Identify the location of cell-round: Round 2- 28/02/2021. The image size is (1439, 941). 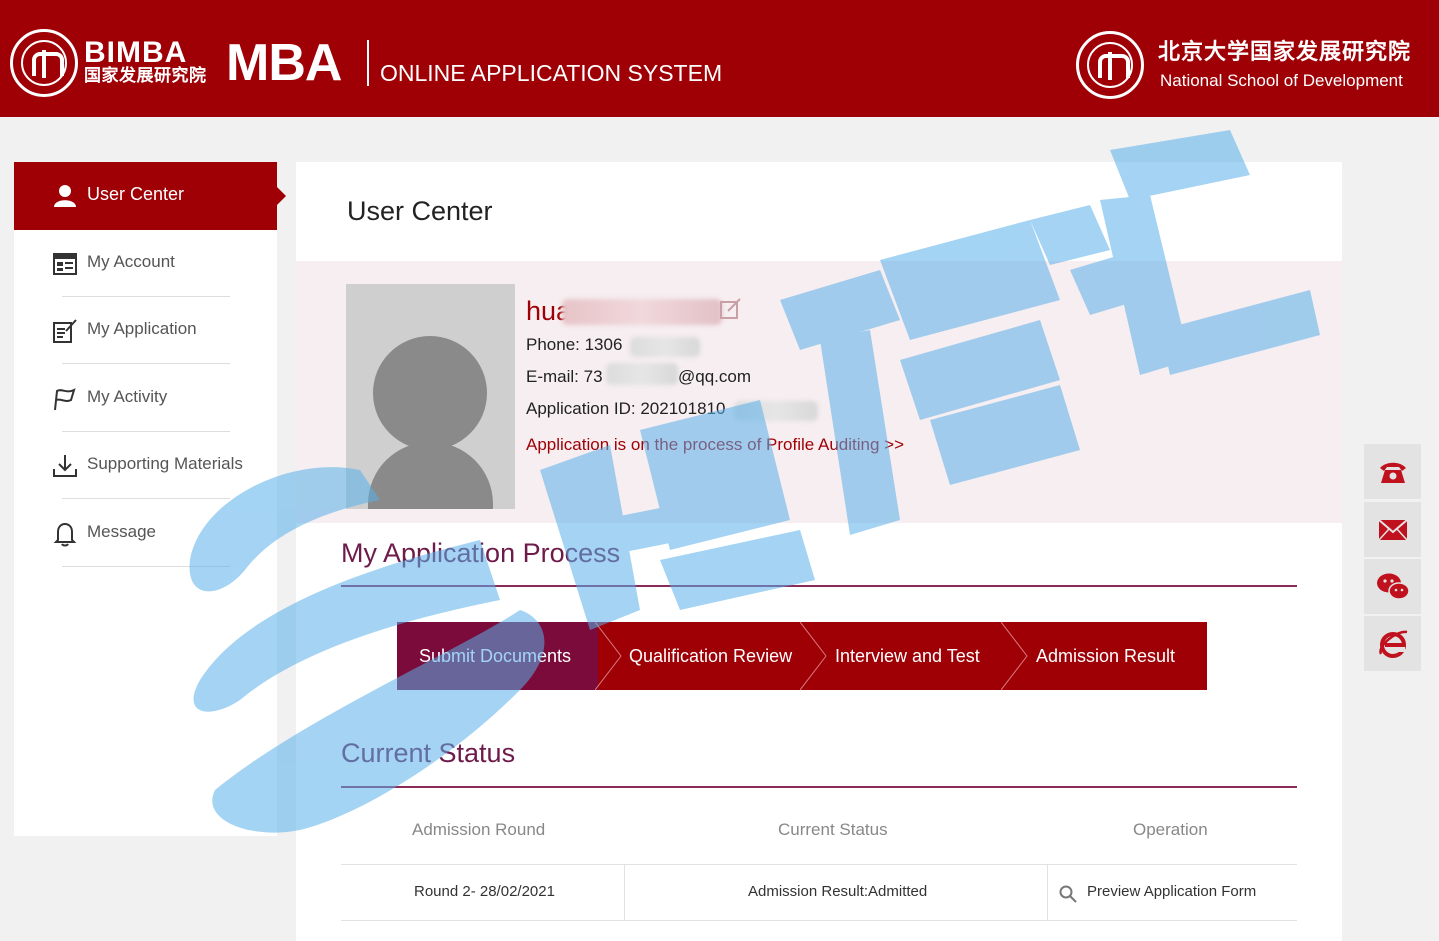
(484, 891).